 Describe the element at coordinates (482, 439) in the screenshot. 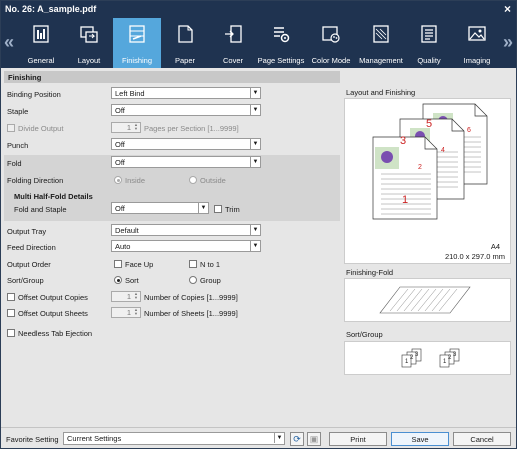

I see `cancel-button: Cancel` at that location.